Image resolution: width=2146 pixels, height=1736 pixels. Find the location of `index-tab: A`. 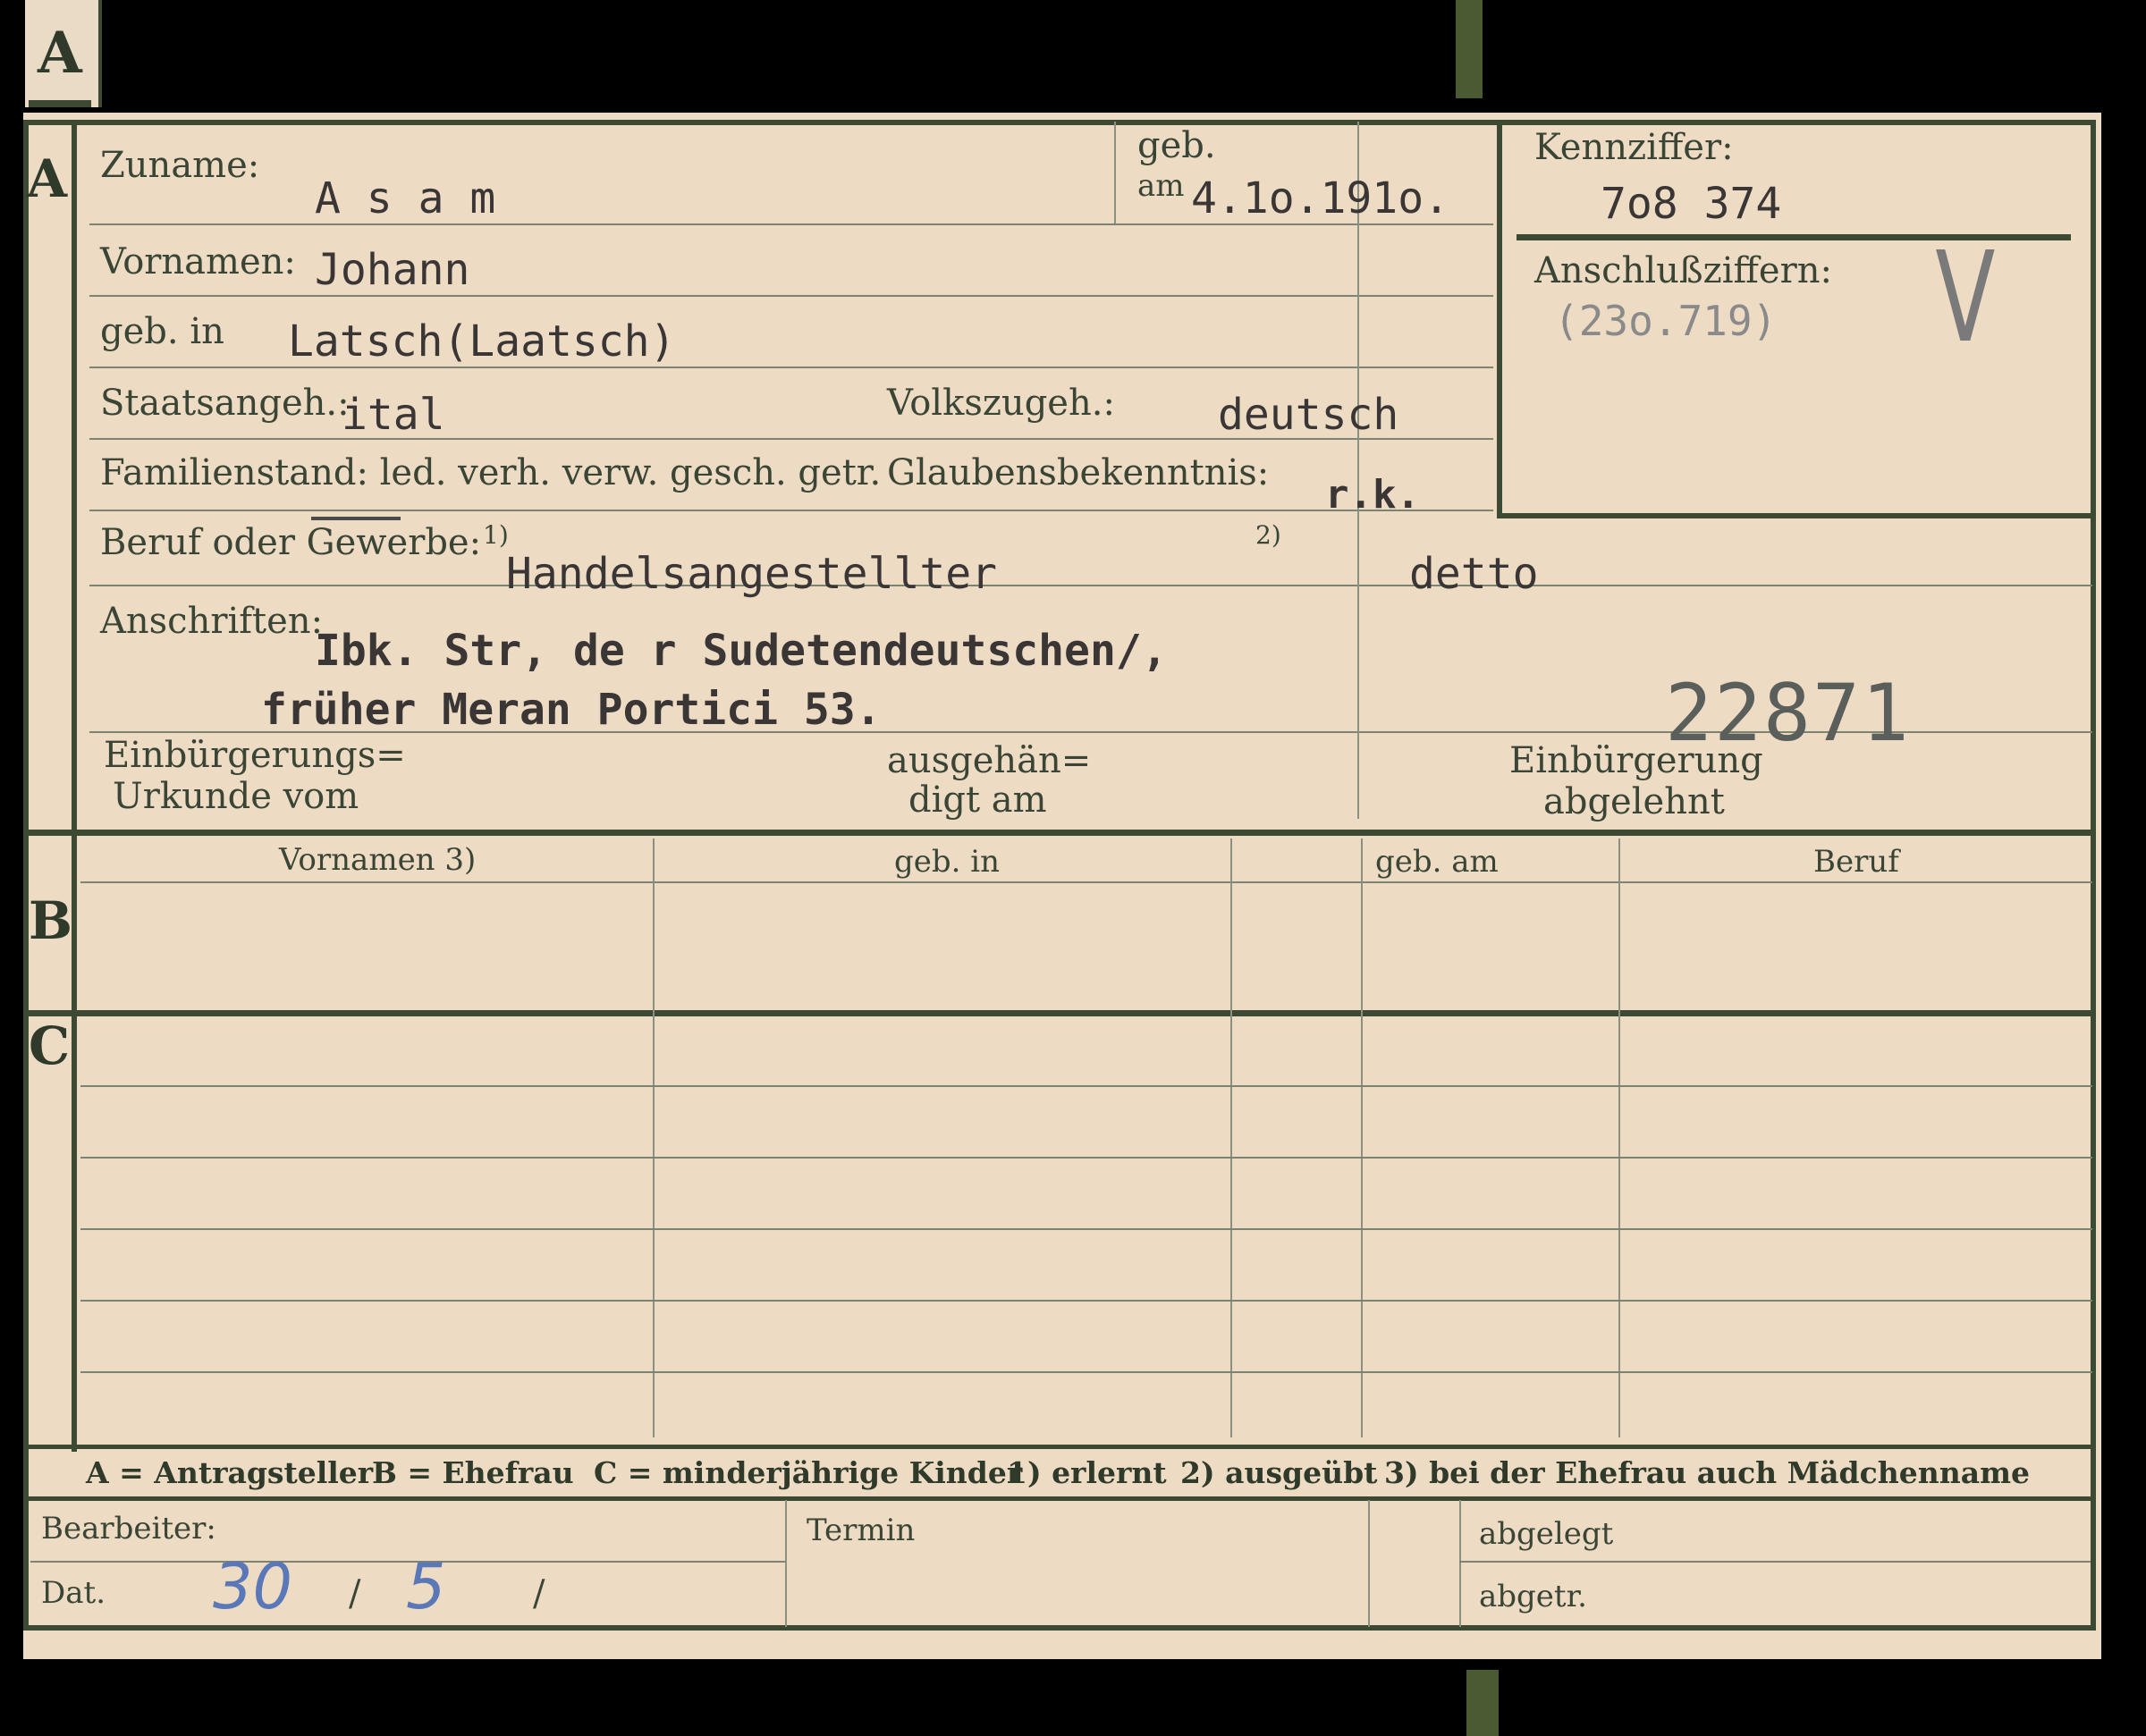

index-tab: A is located at coordinates (63, 53).